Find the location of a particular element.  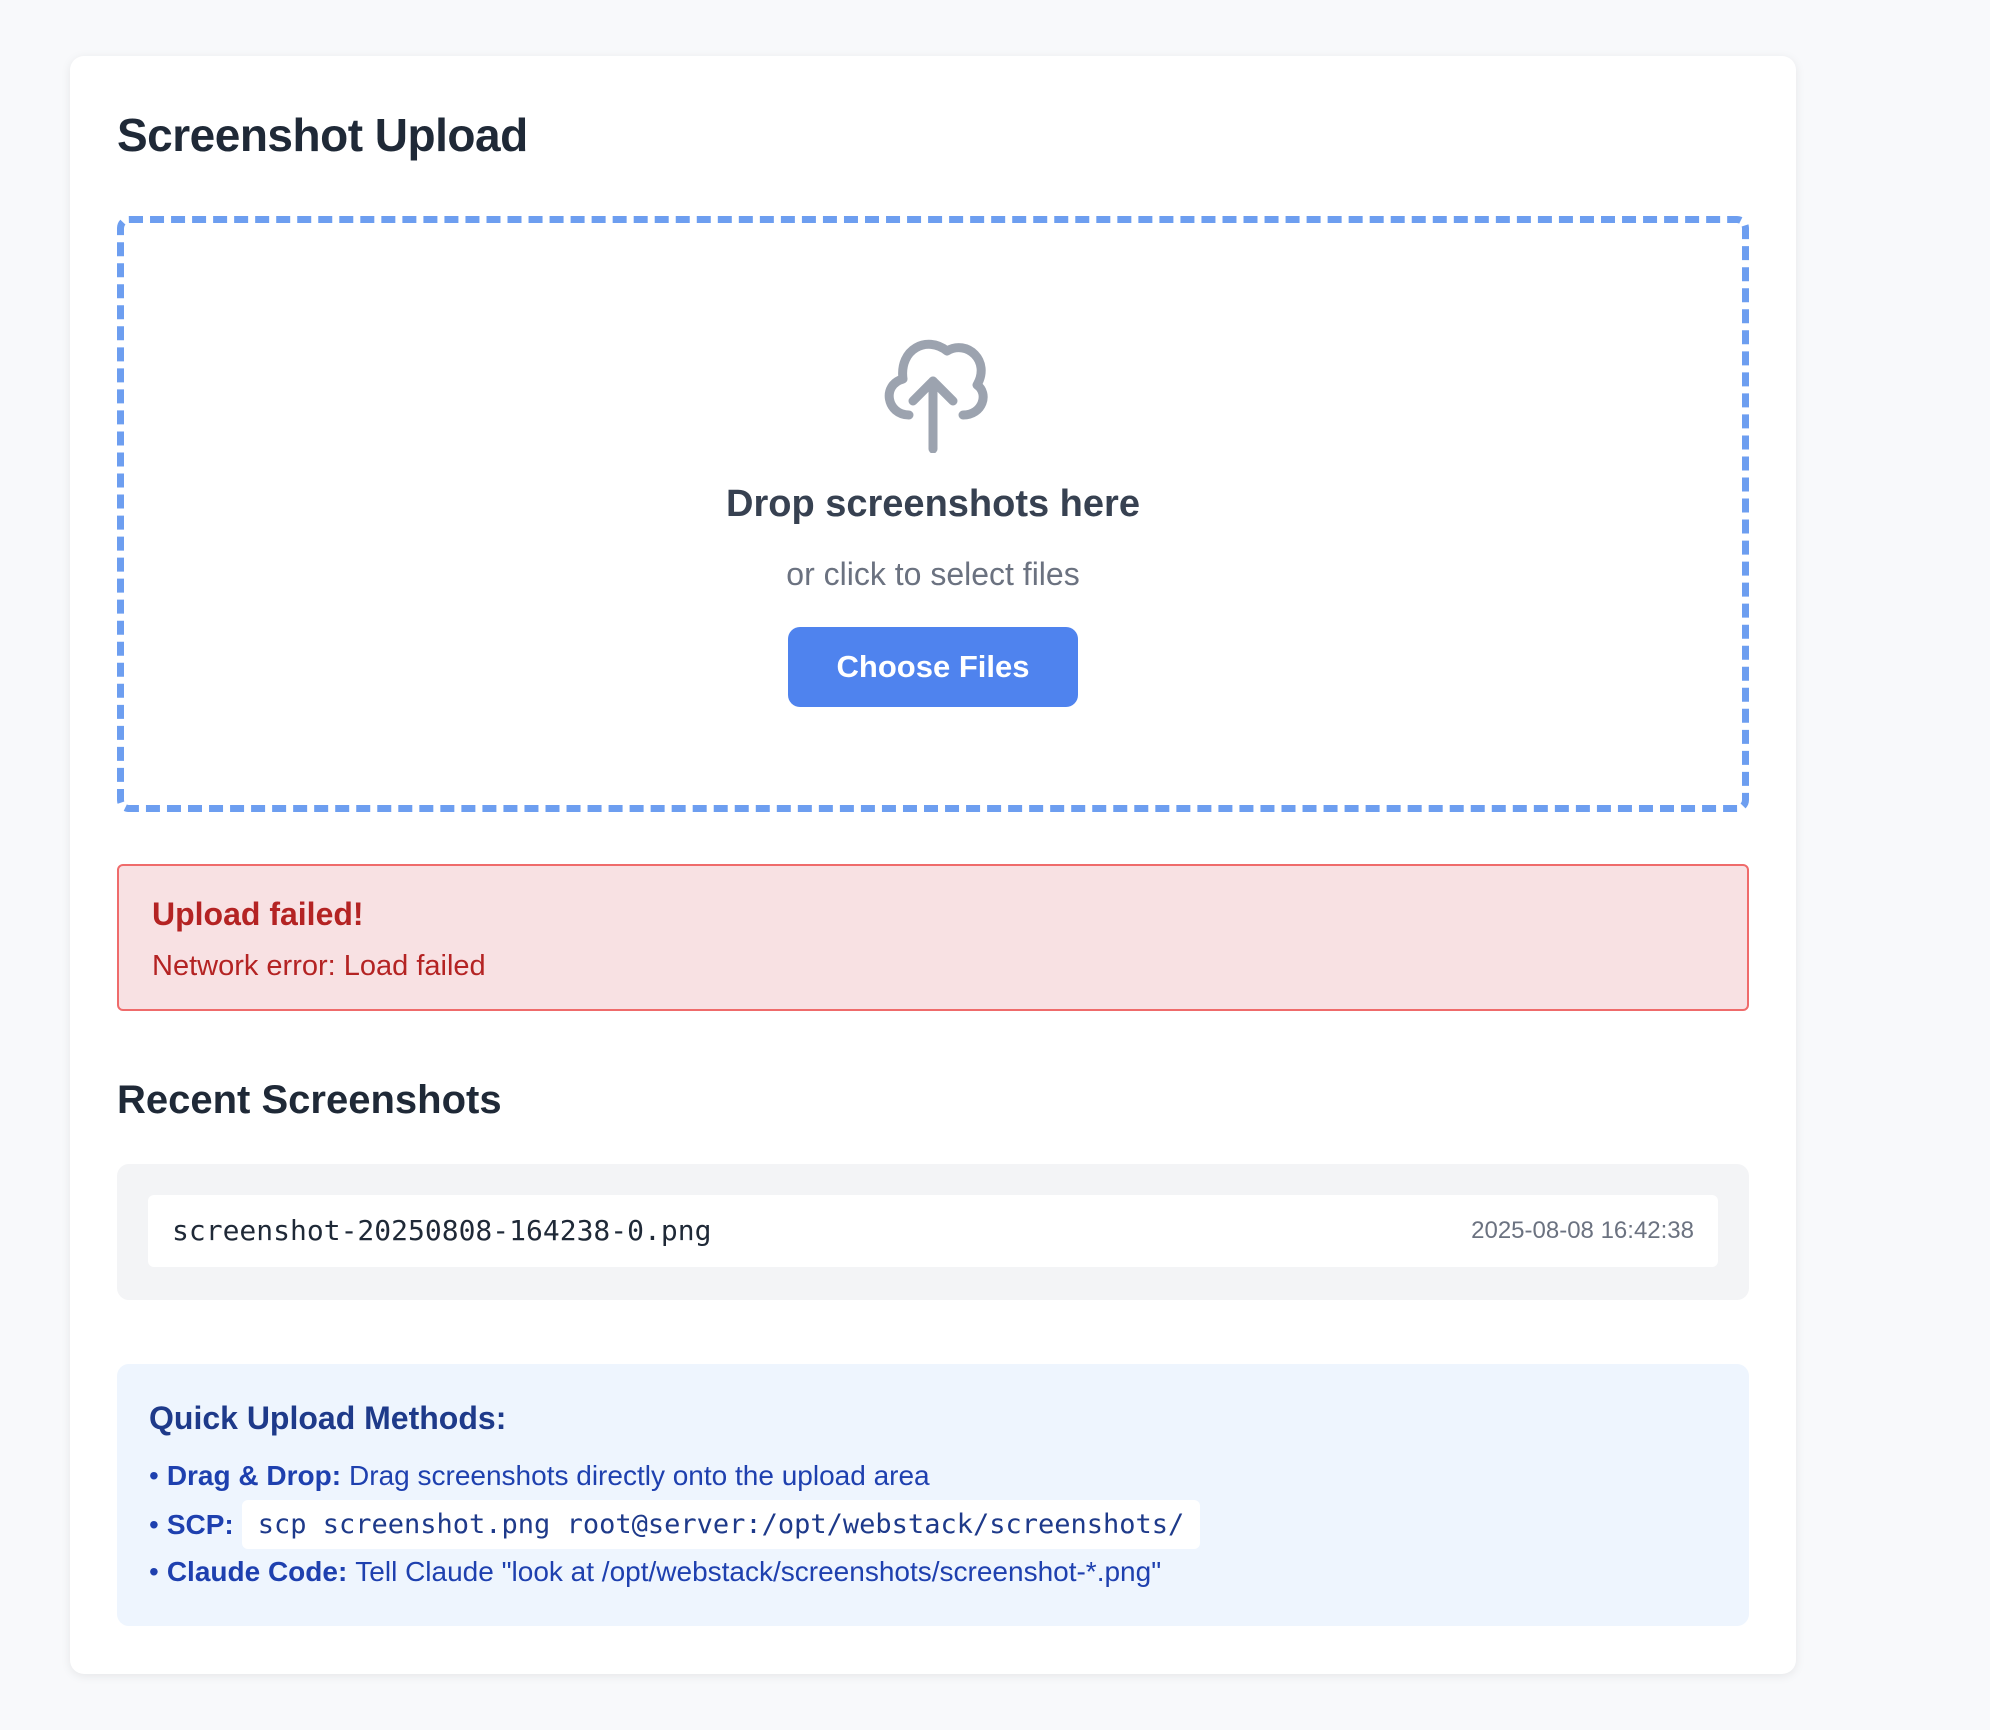

tips-title: Quick Upload Methods: is located at coordinates (328, 1418).